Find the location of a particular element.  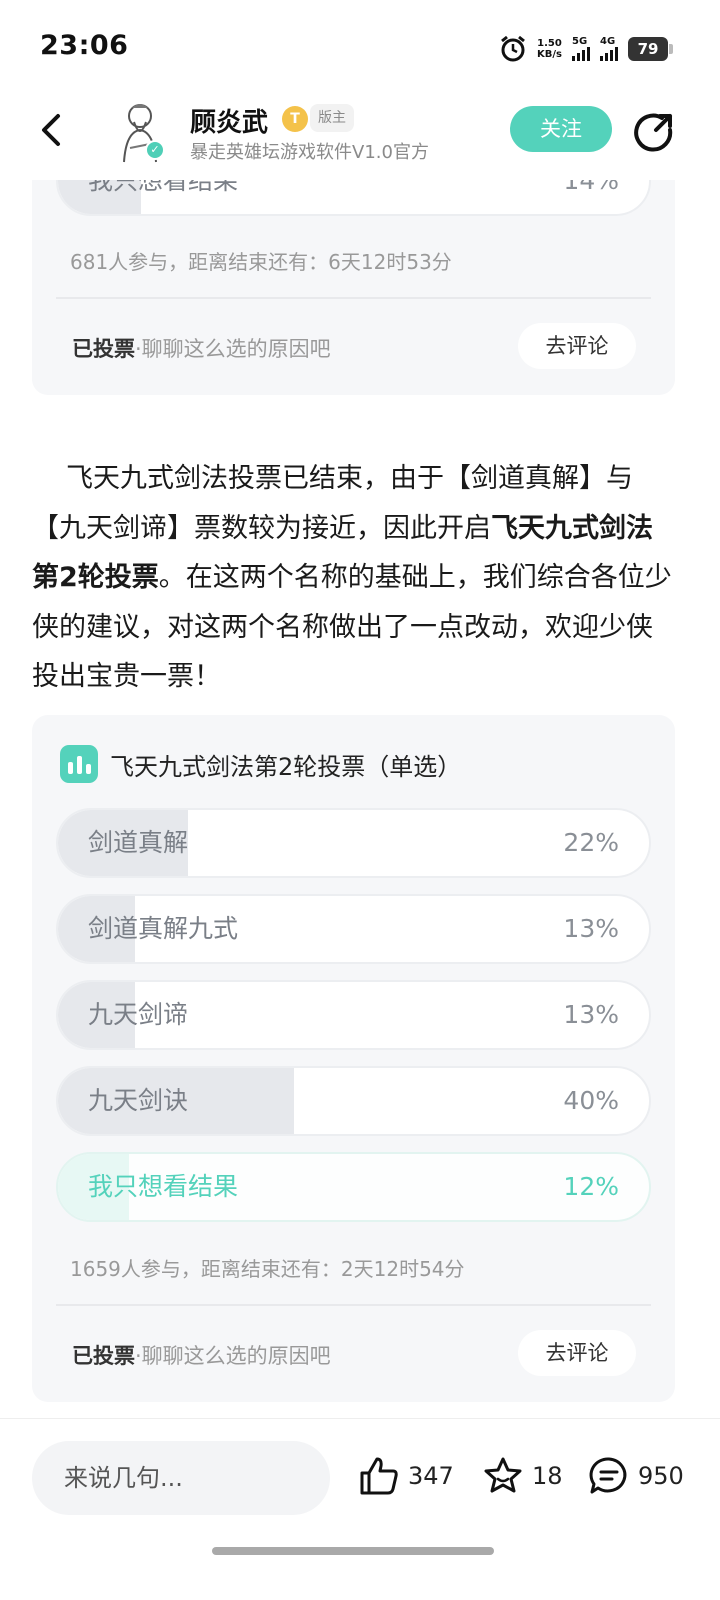

poll-option-label: 剑道真解 is located at coordinates (138, 842).